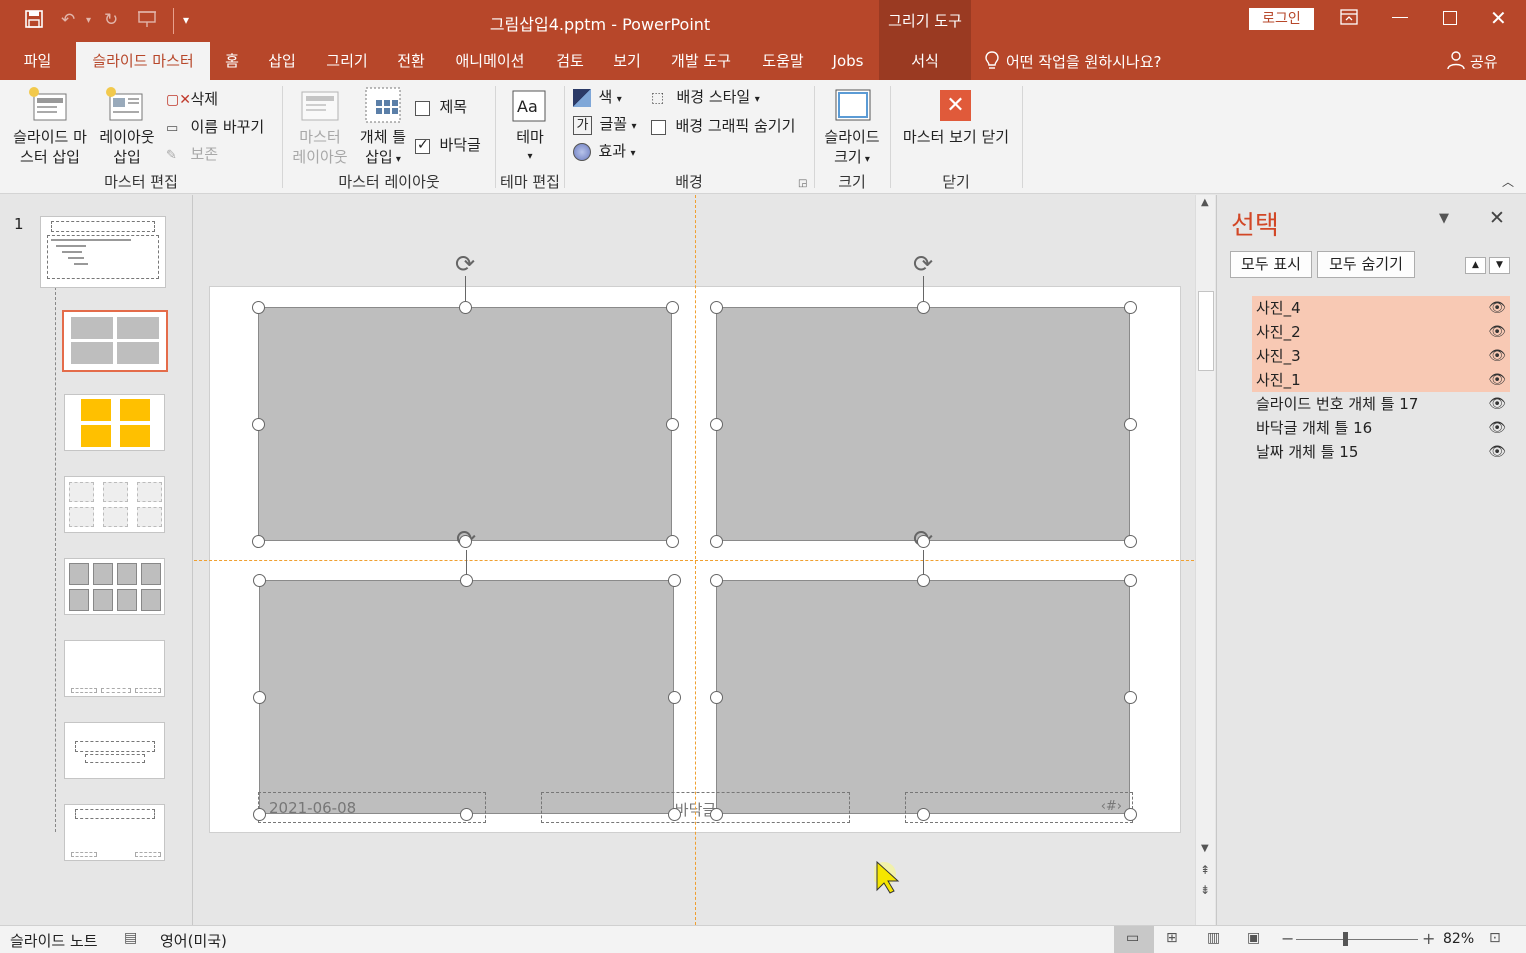  I want to click on next-slide-icon: ⇟, so click(1205, 890).